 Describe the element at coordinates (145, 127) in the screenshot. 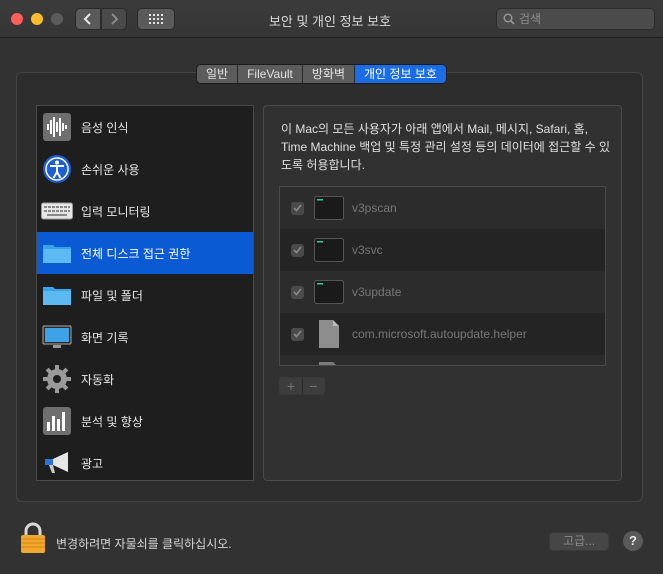

I see `category-item-speech-recognition: 음성 인식` at that location.